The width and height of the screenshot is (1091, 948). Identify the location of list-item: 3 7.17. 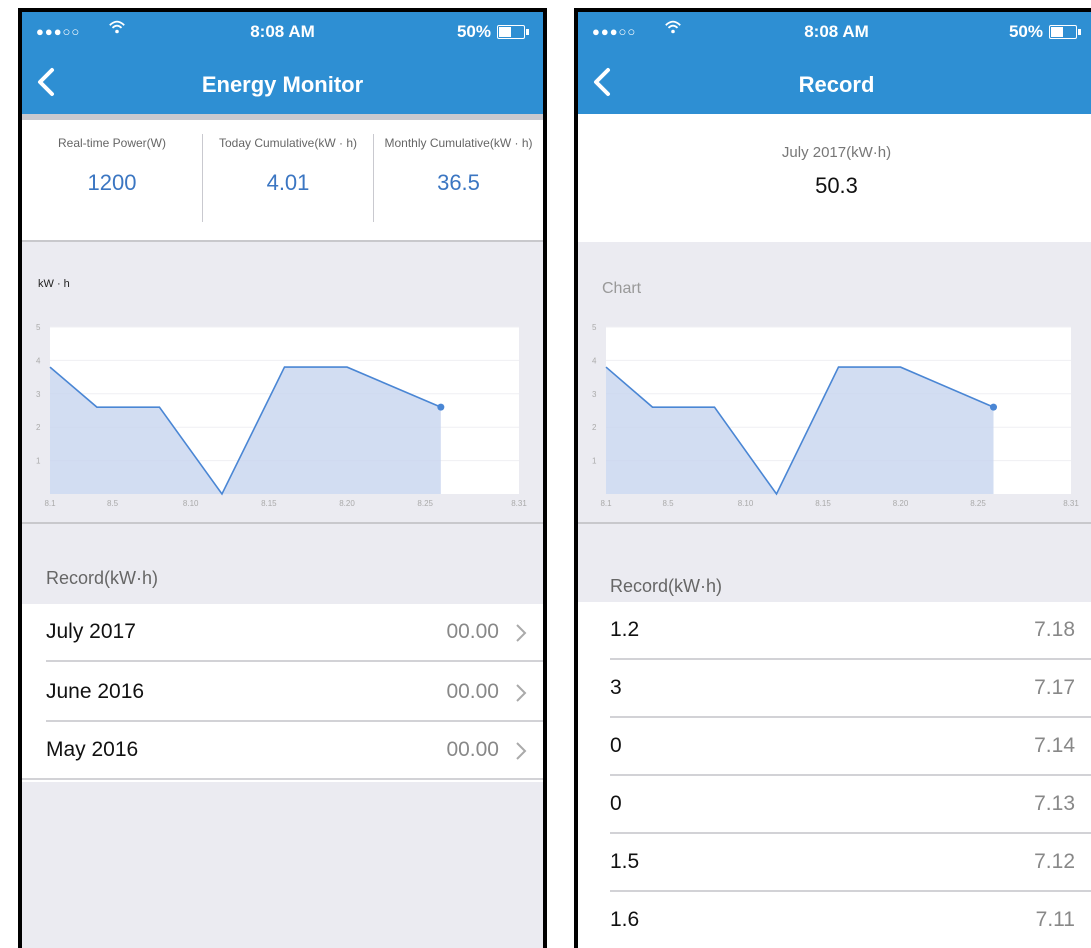
(834, 689).